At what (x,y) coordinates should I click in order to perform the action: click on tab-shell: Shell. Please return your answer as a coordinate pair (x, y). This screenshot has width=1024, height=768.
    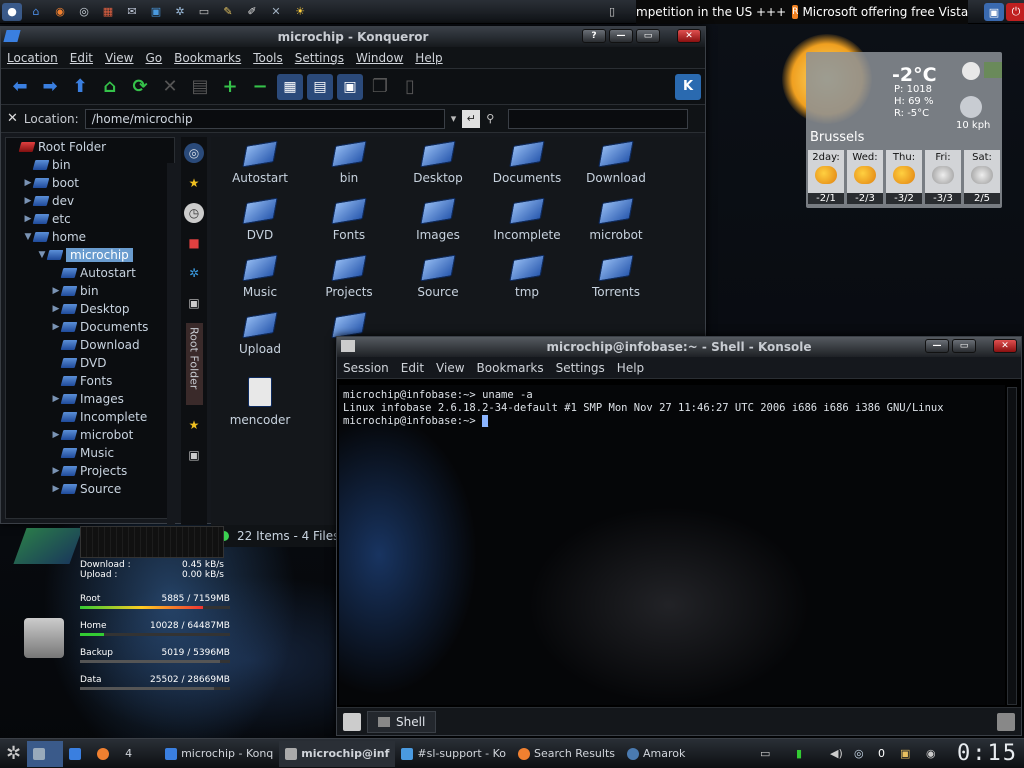
    Looking at the image, I should click on (402, 721).